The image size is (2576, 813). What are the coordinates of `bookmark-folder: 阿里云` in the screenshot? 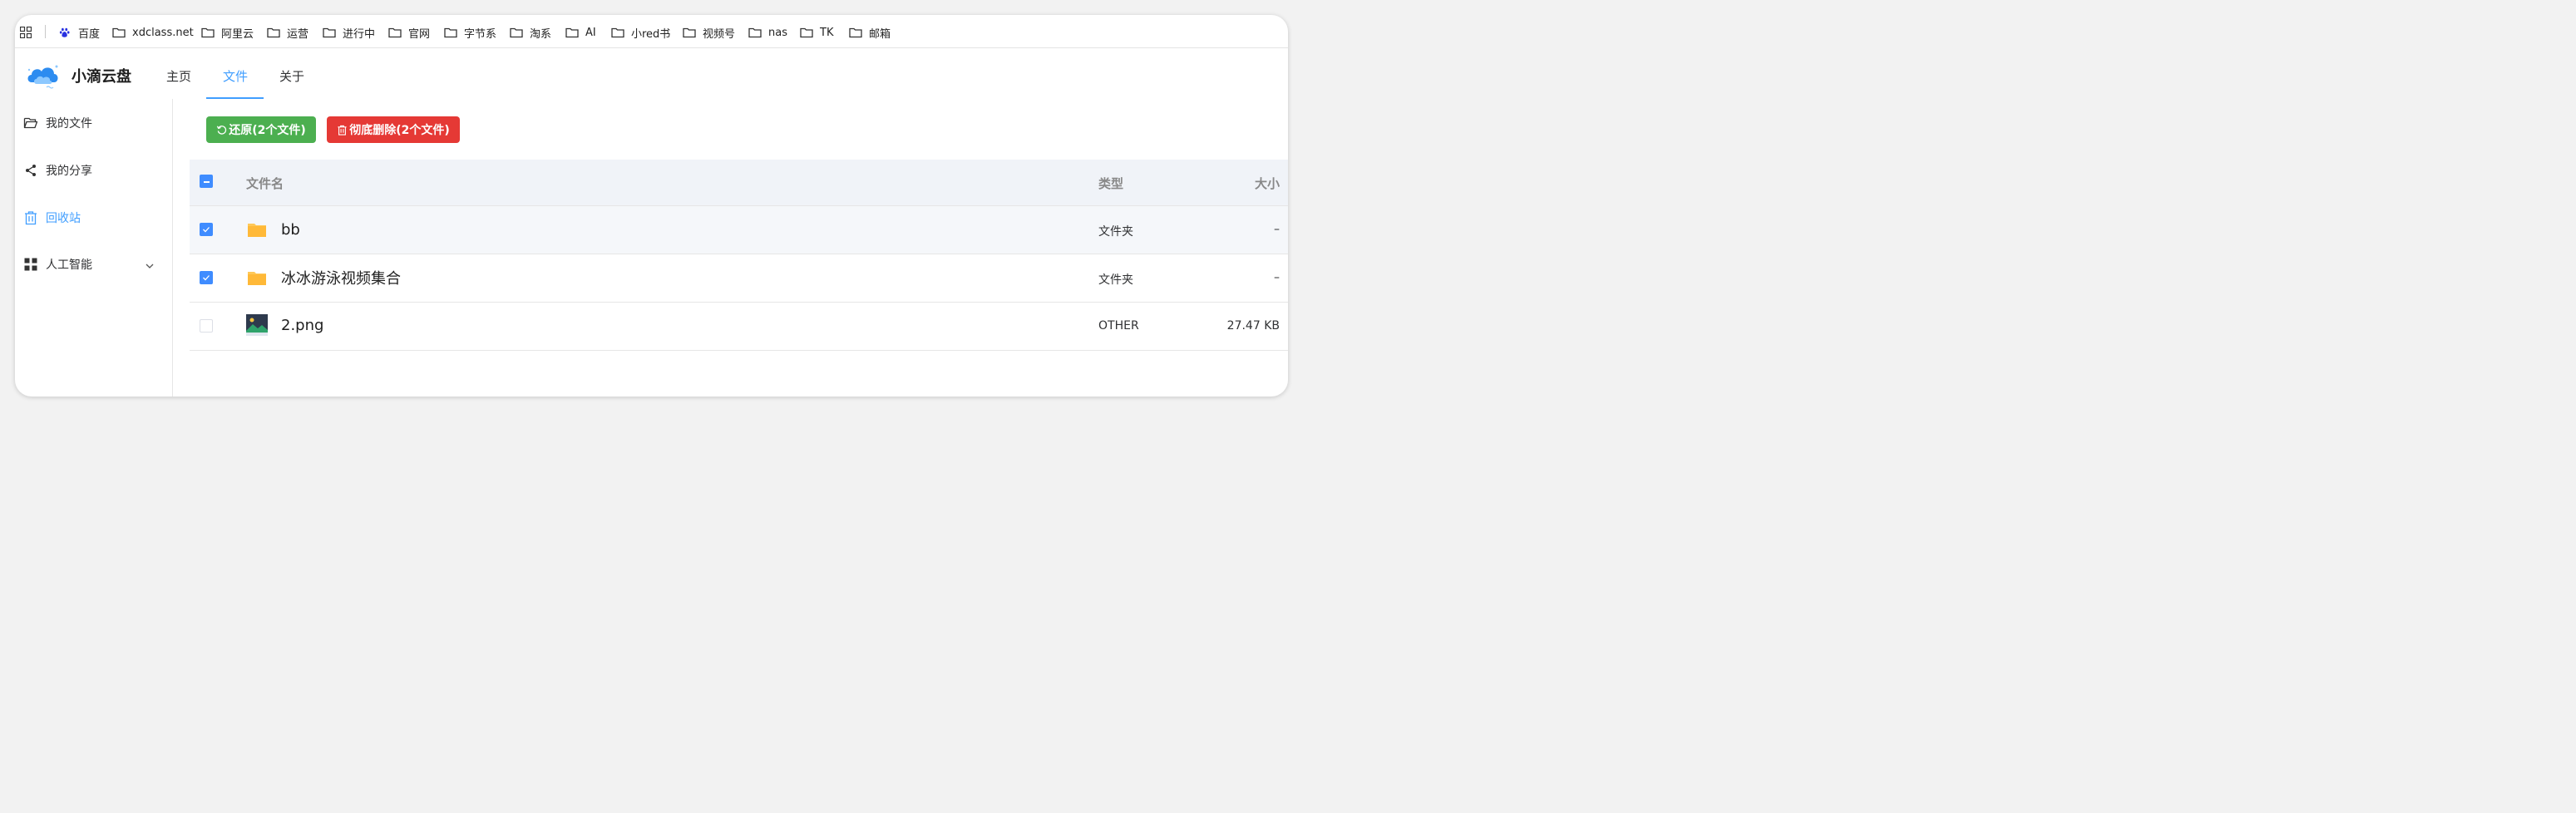 It's located at (227, 33).